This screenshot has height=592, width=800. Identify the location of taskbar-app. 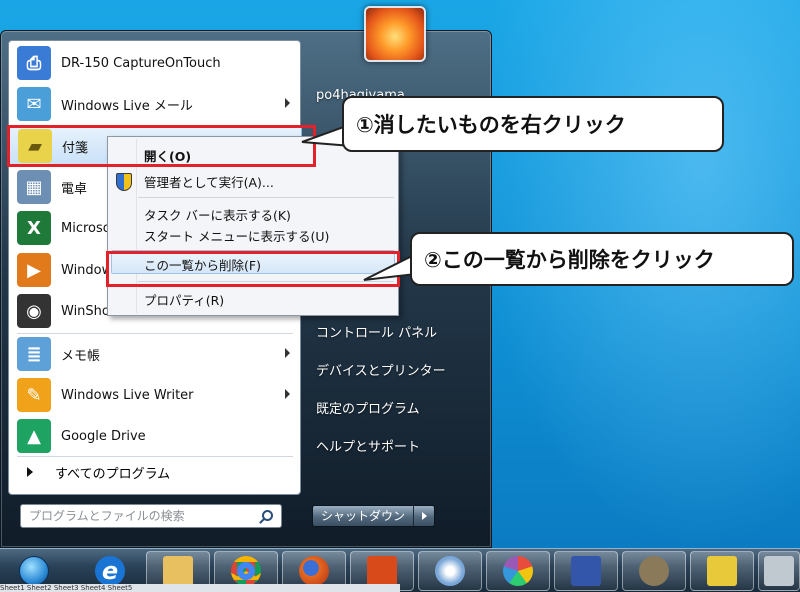
(586, 571).